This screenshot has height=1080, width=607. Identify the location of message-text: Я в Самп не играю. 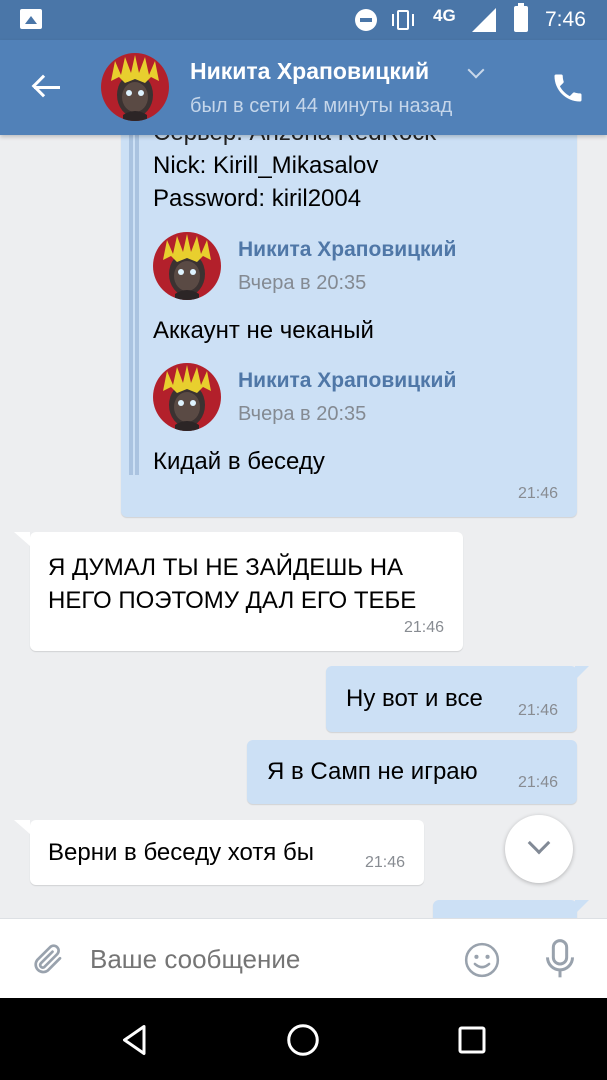
(372, 771).